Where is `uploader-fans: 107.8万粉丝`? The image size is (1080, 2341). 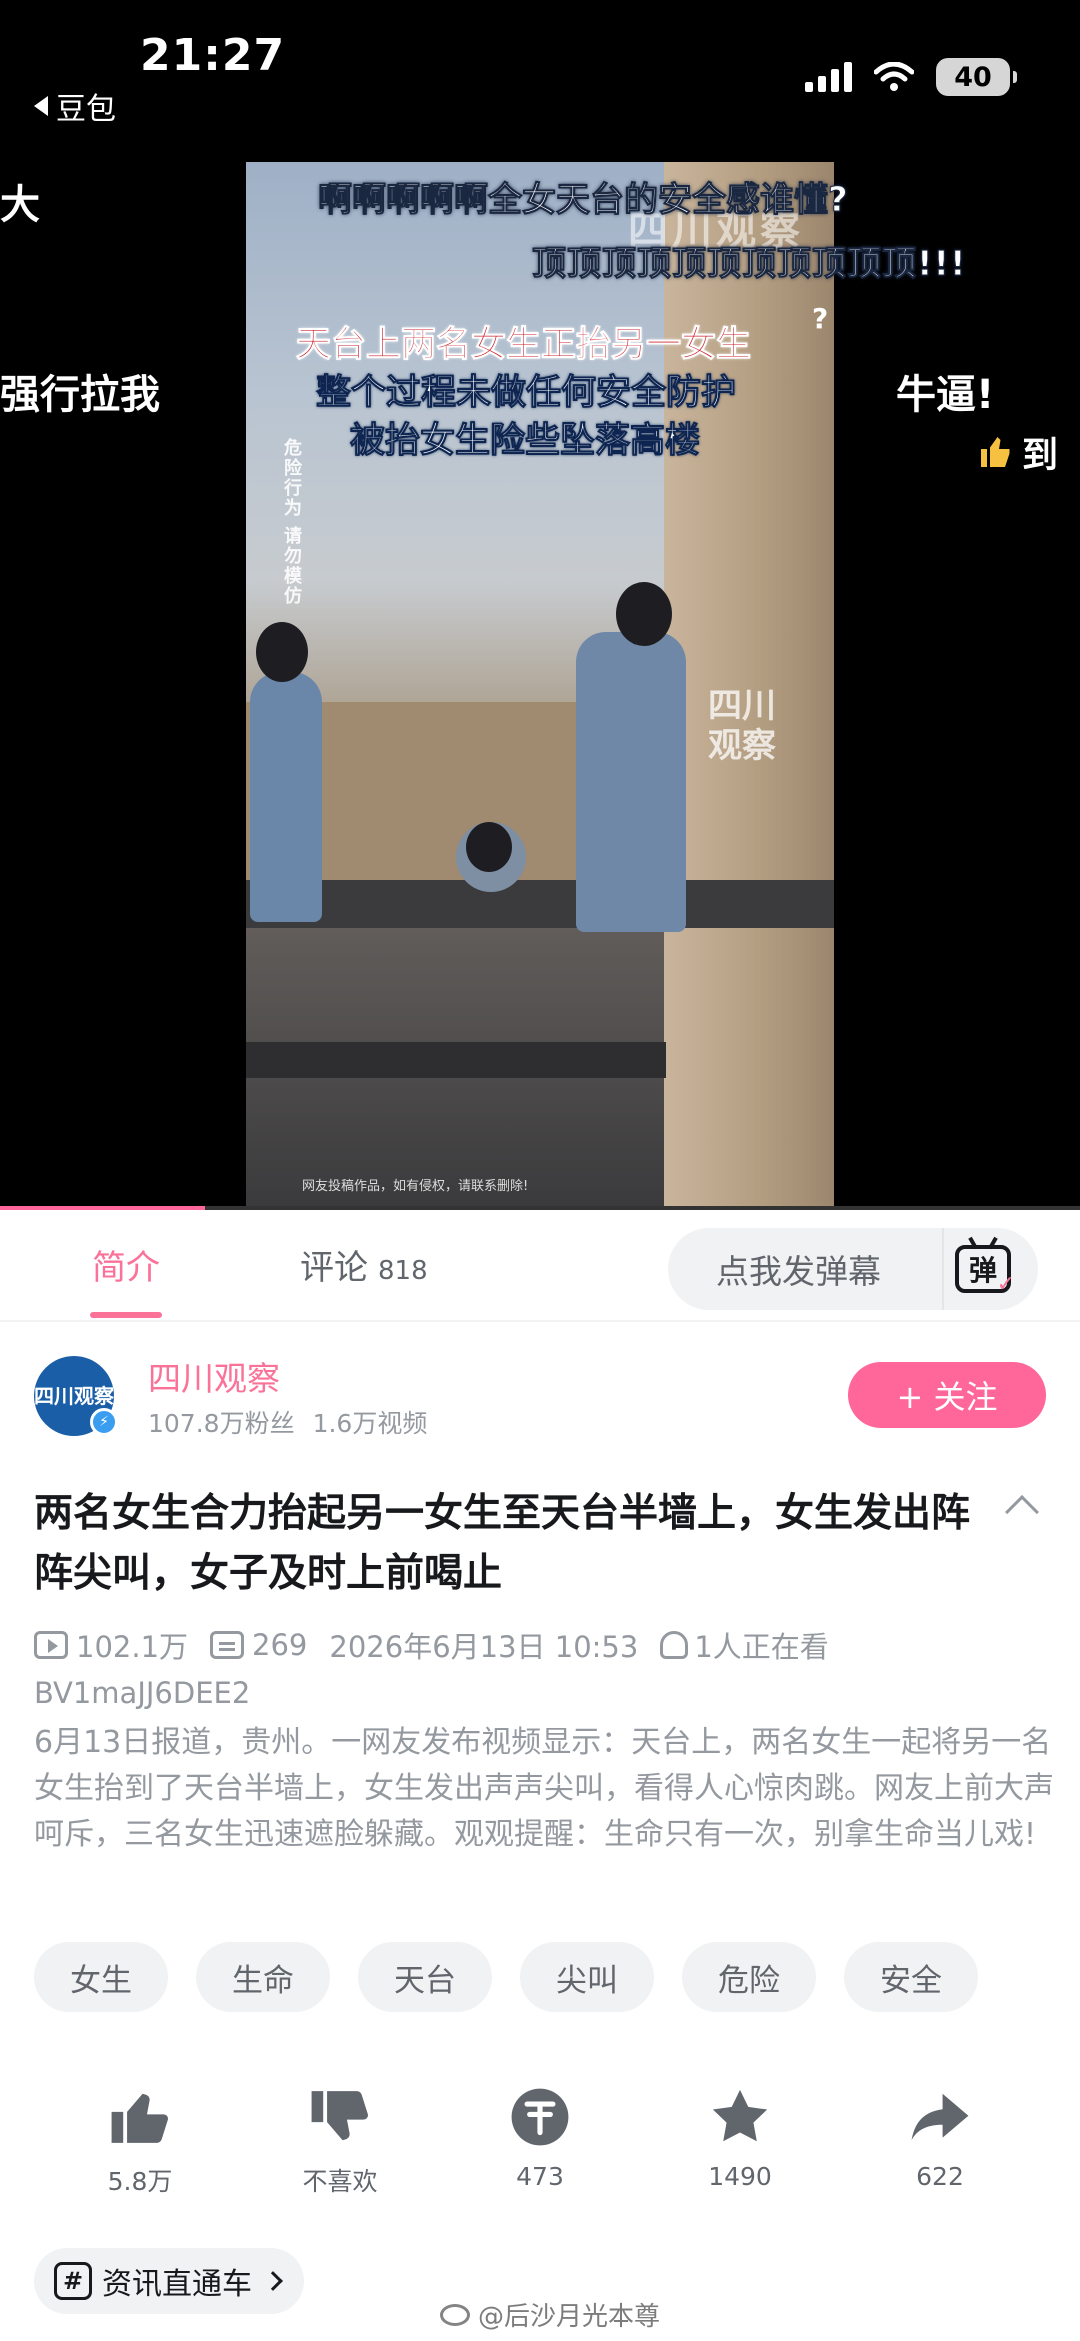
uploader-fans: 107.8万粉丝 is located at coordinates (221, 1423).